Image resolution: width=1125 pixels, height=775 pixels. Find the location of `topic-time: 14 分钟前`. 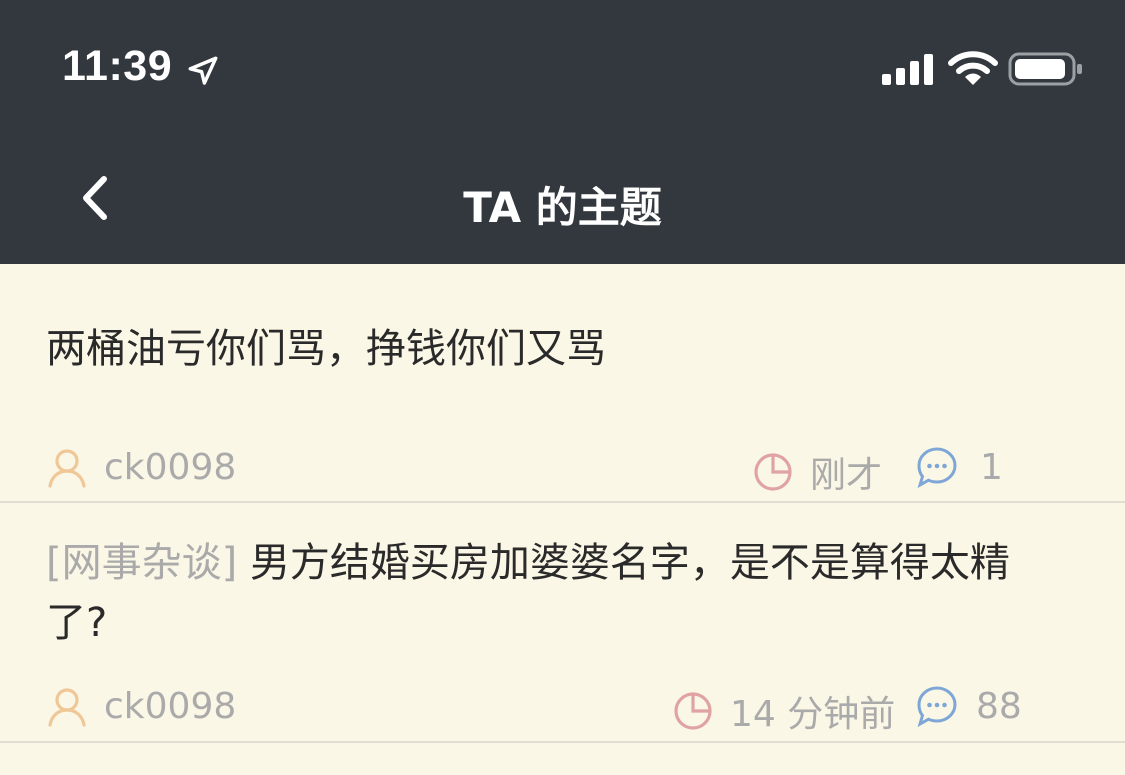

topic-time: 14 分钟前 is located at coordinates (783, 711).